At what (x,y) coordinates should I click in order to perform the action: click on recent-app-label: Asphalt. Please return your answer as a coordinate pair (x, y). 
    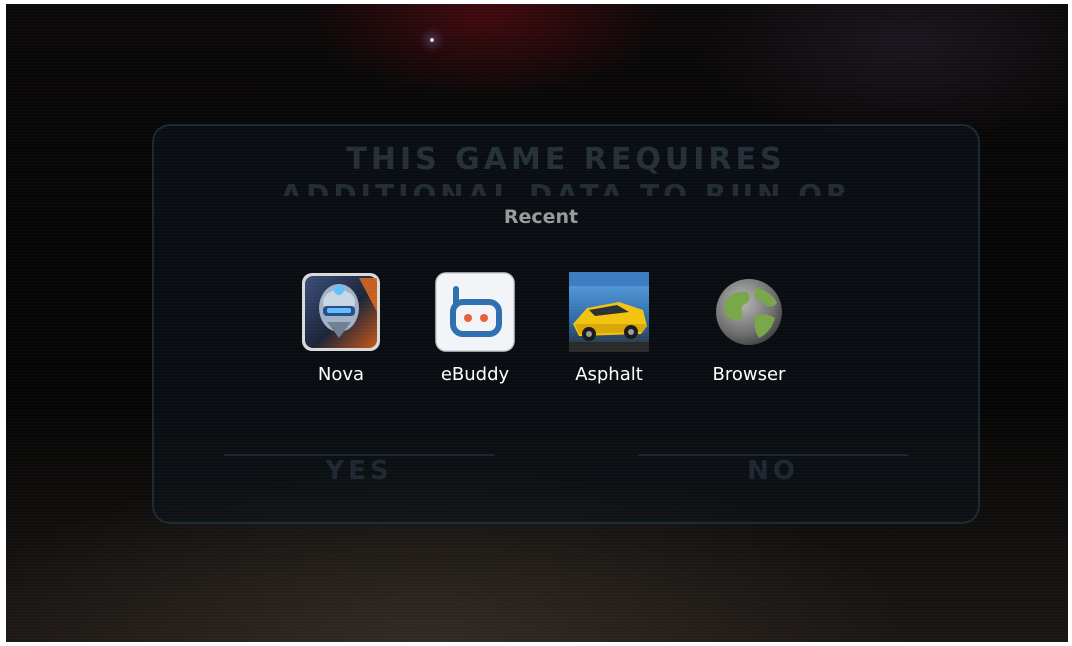
    Looking at the image, I should click on (609, 374).